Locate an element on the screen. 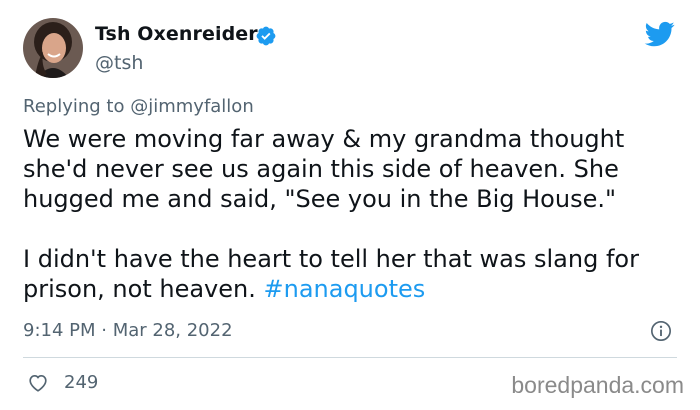  author-handle: @tsh is located at coordinates (119, 63).